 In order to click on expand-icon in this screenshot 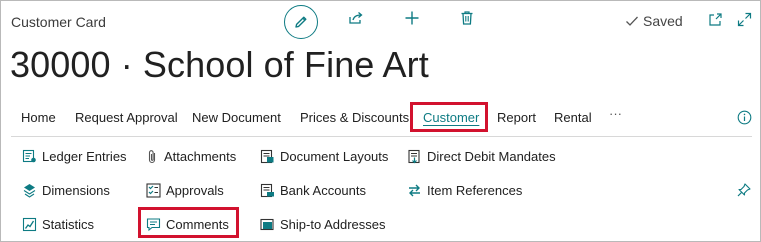, I will do `click(744, 19)`.